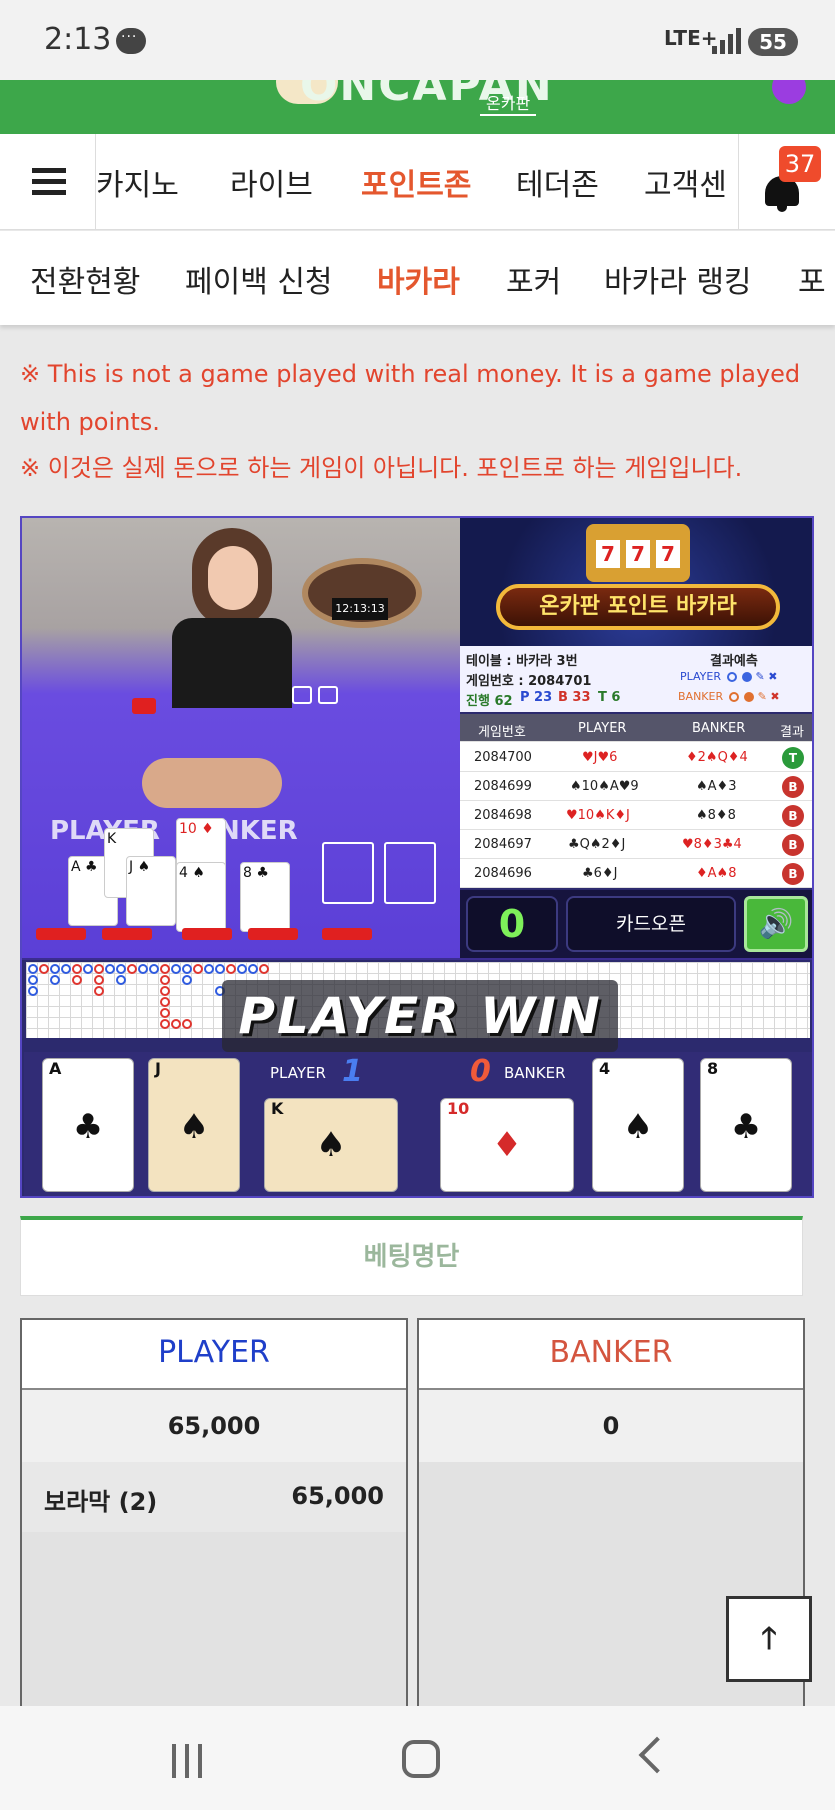  I want to click on history-header: 게임번호 PLAYER BANKER 결과, so click(636, 728).